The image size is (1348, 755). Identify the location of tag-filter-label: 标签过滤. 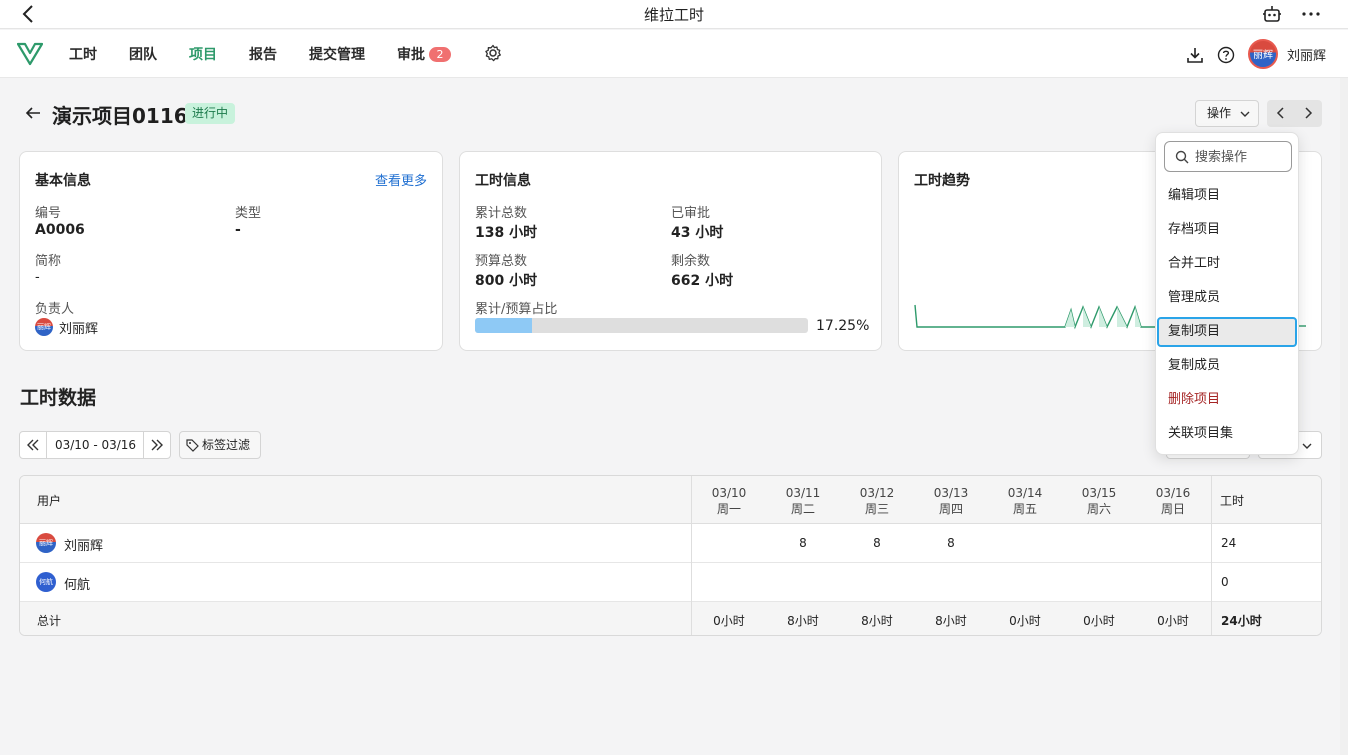
(226, 445).